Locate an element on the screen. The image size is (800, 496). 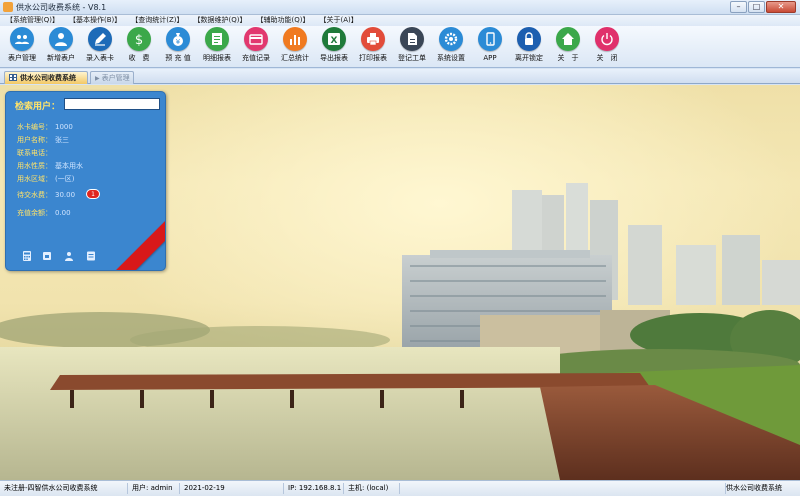
tool-enter-meter: 录入表卡 is located at coordinates (100, 45).